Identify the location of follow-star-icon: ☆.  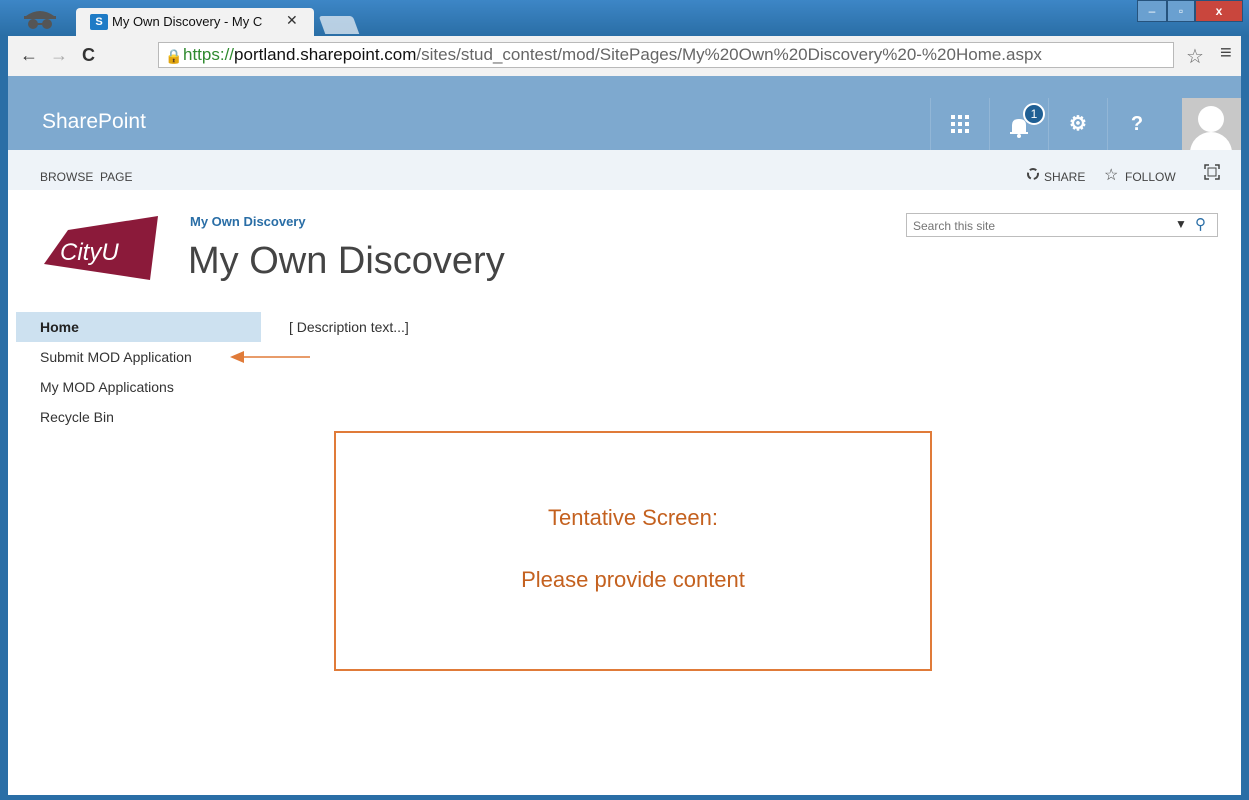
(1111, 175).